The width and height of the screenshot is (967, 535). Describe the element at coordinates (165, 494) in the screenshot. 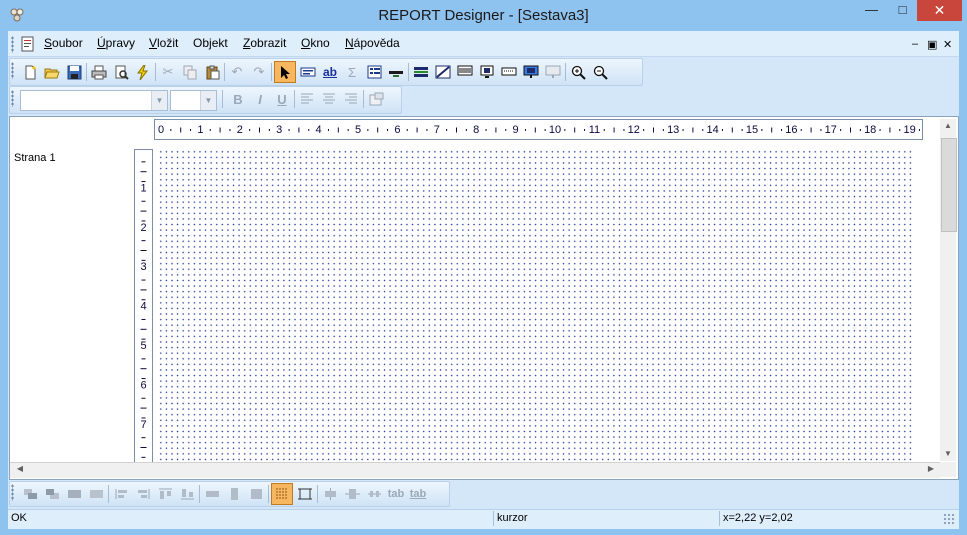

I see `align-tops-icon` at that location.